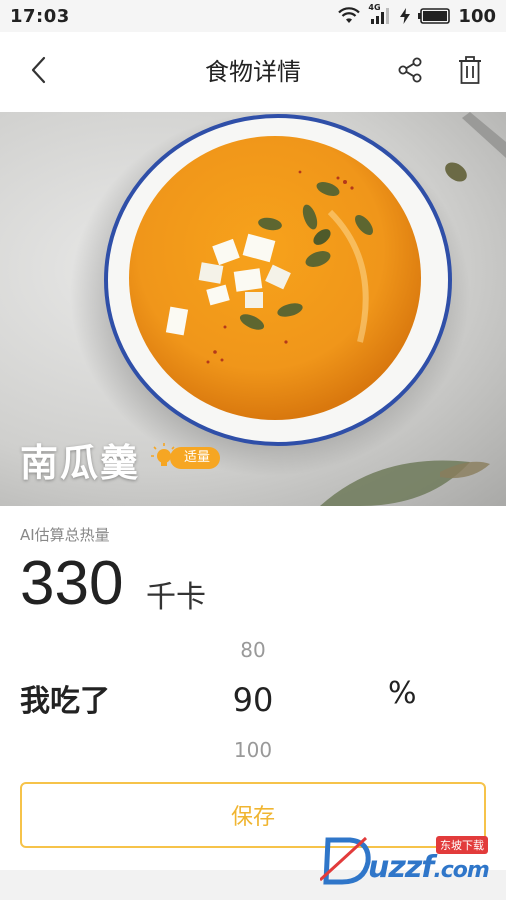  Describe the element at coordinates (176, 597) in the screenshot. I see `calorie-unit: 千卡` at that location.